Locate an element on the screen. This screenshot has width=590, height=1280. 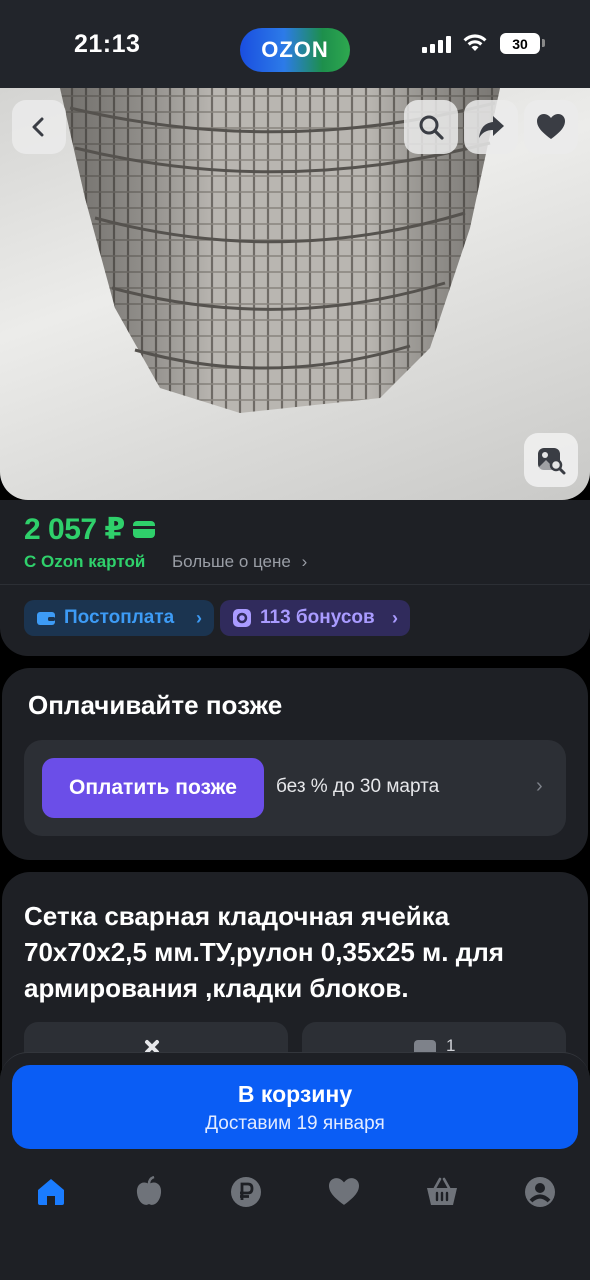
favorite-button is located at coordinates (551, 127).